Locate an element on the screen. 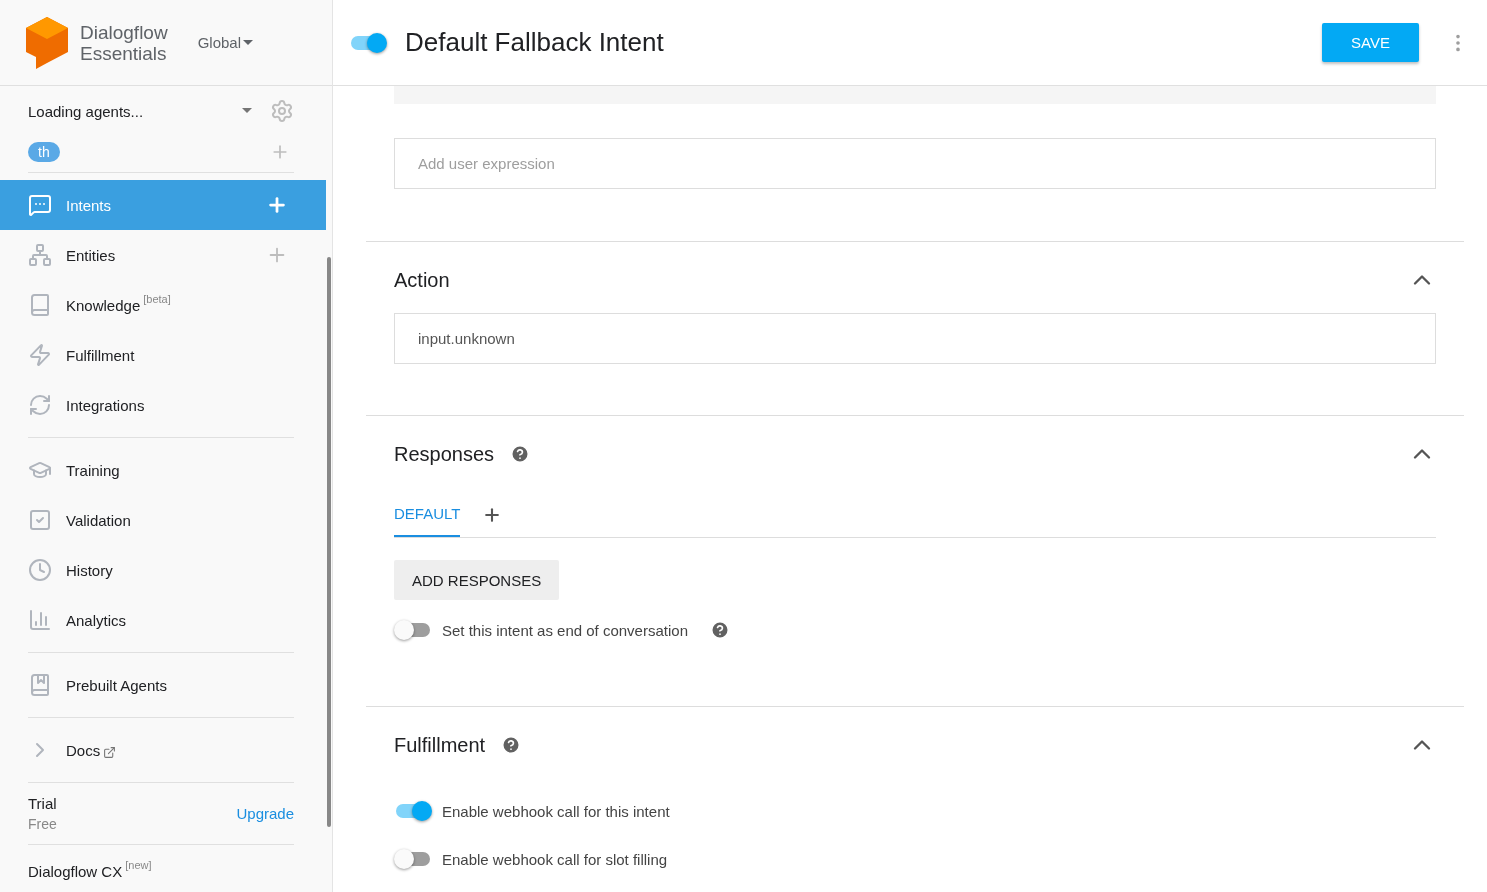 The height and width of the screenshot is (892, 1487). nav-label: Analytics is located at coordinates (96, 620).